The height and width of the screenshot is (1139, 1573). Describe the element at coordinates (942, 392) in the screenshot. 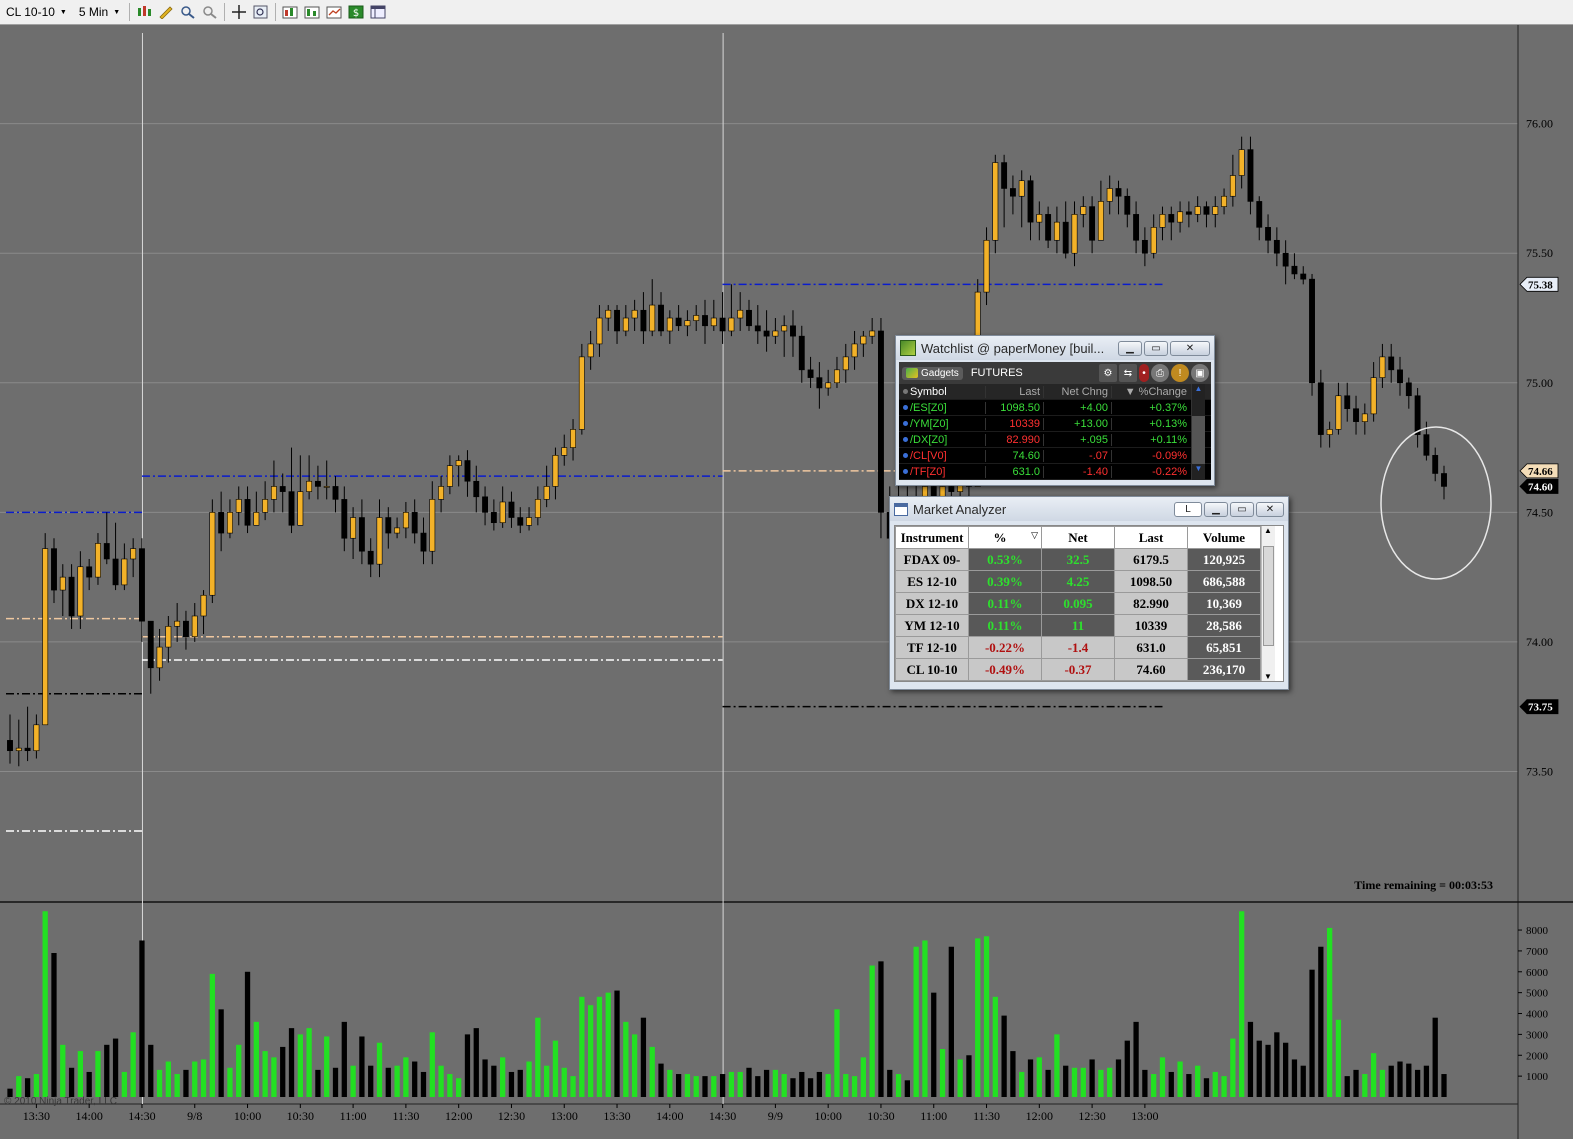

I see `col-symbol: Symbol` at that location.